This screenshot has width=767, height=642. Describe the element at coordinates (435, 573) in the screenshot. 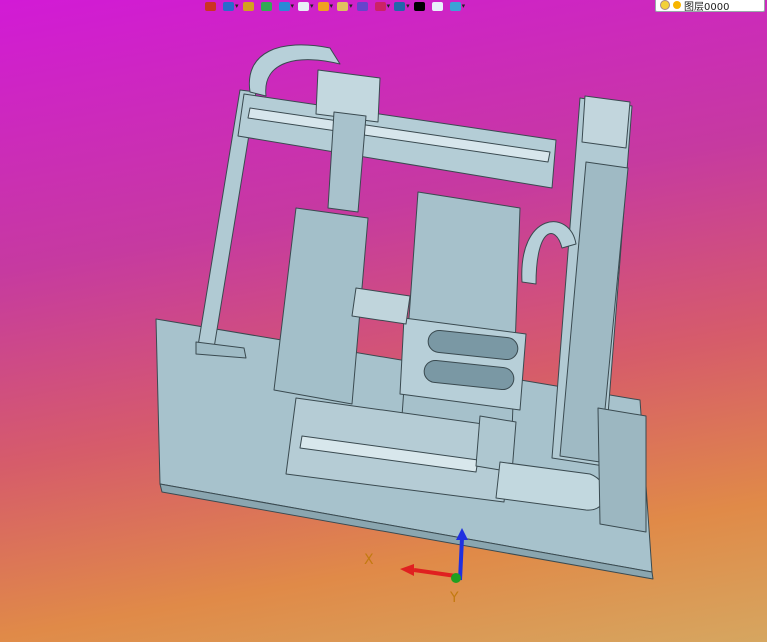

I see `x-axis-line` at that location.